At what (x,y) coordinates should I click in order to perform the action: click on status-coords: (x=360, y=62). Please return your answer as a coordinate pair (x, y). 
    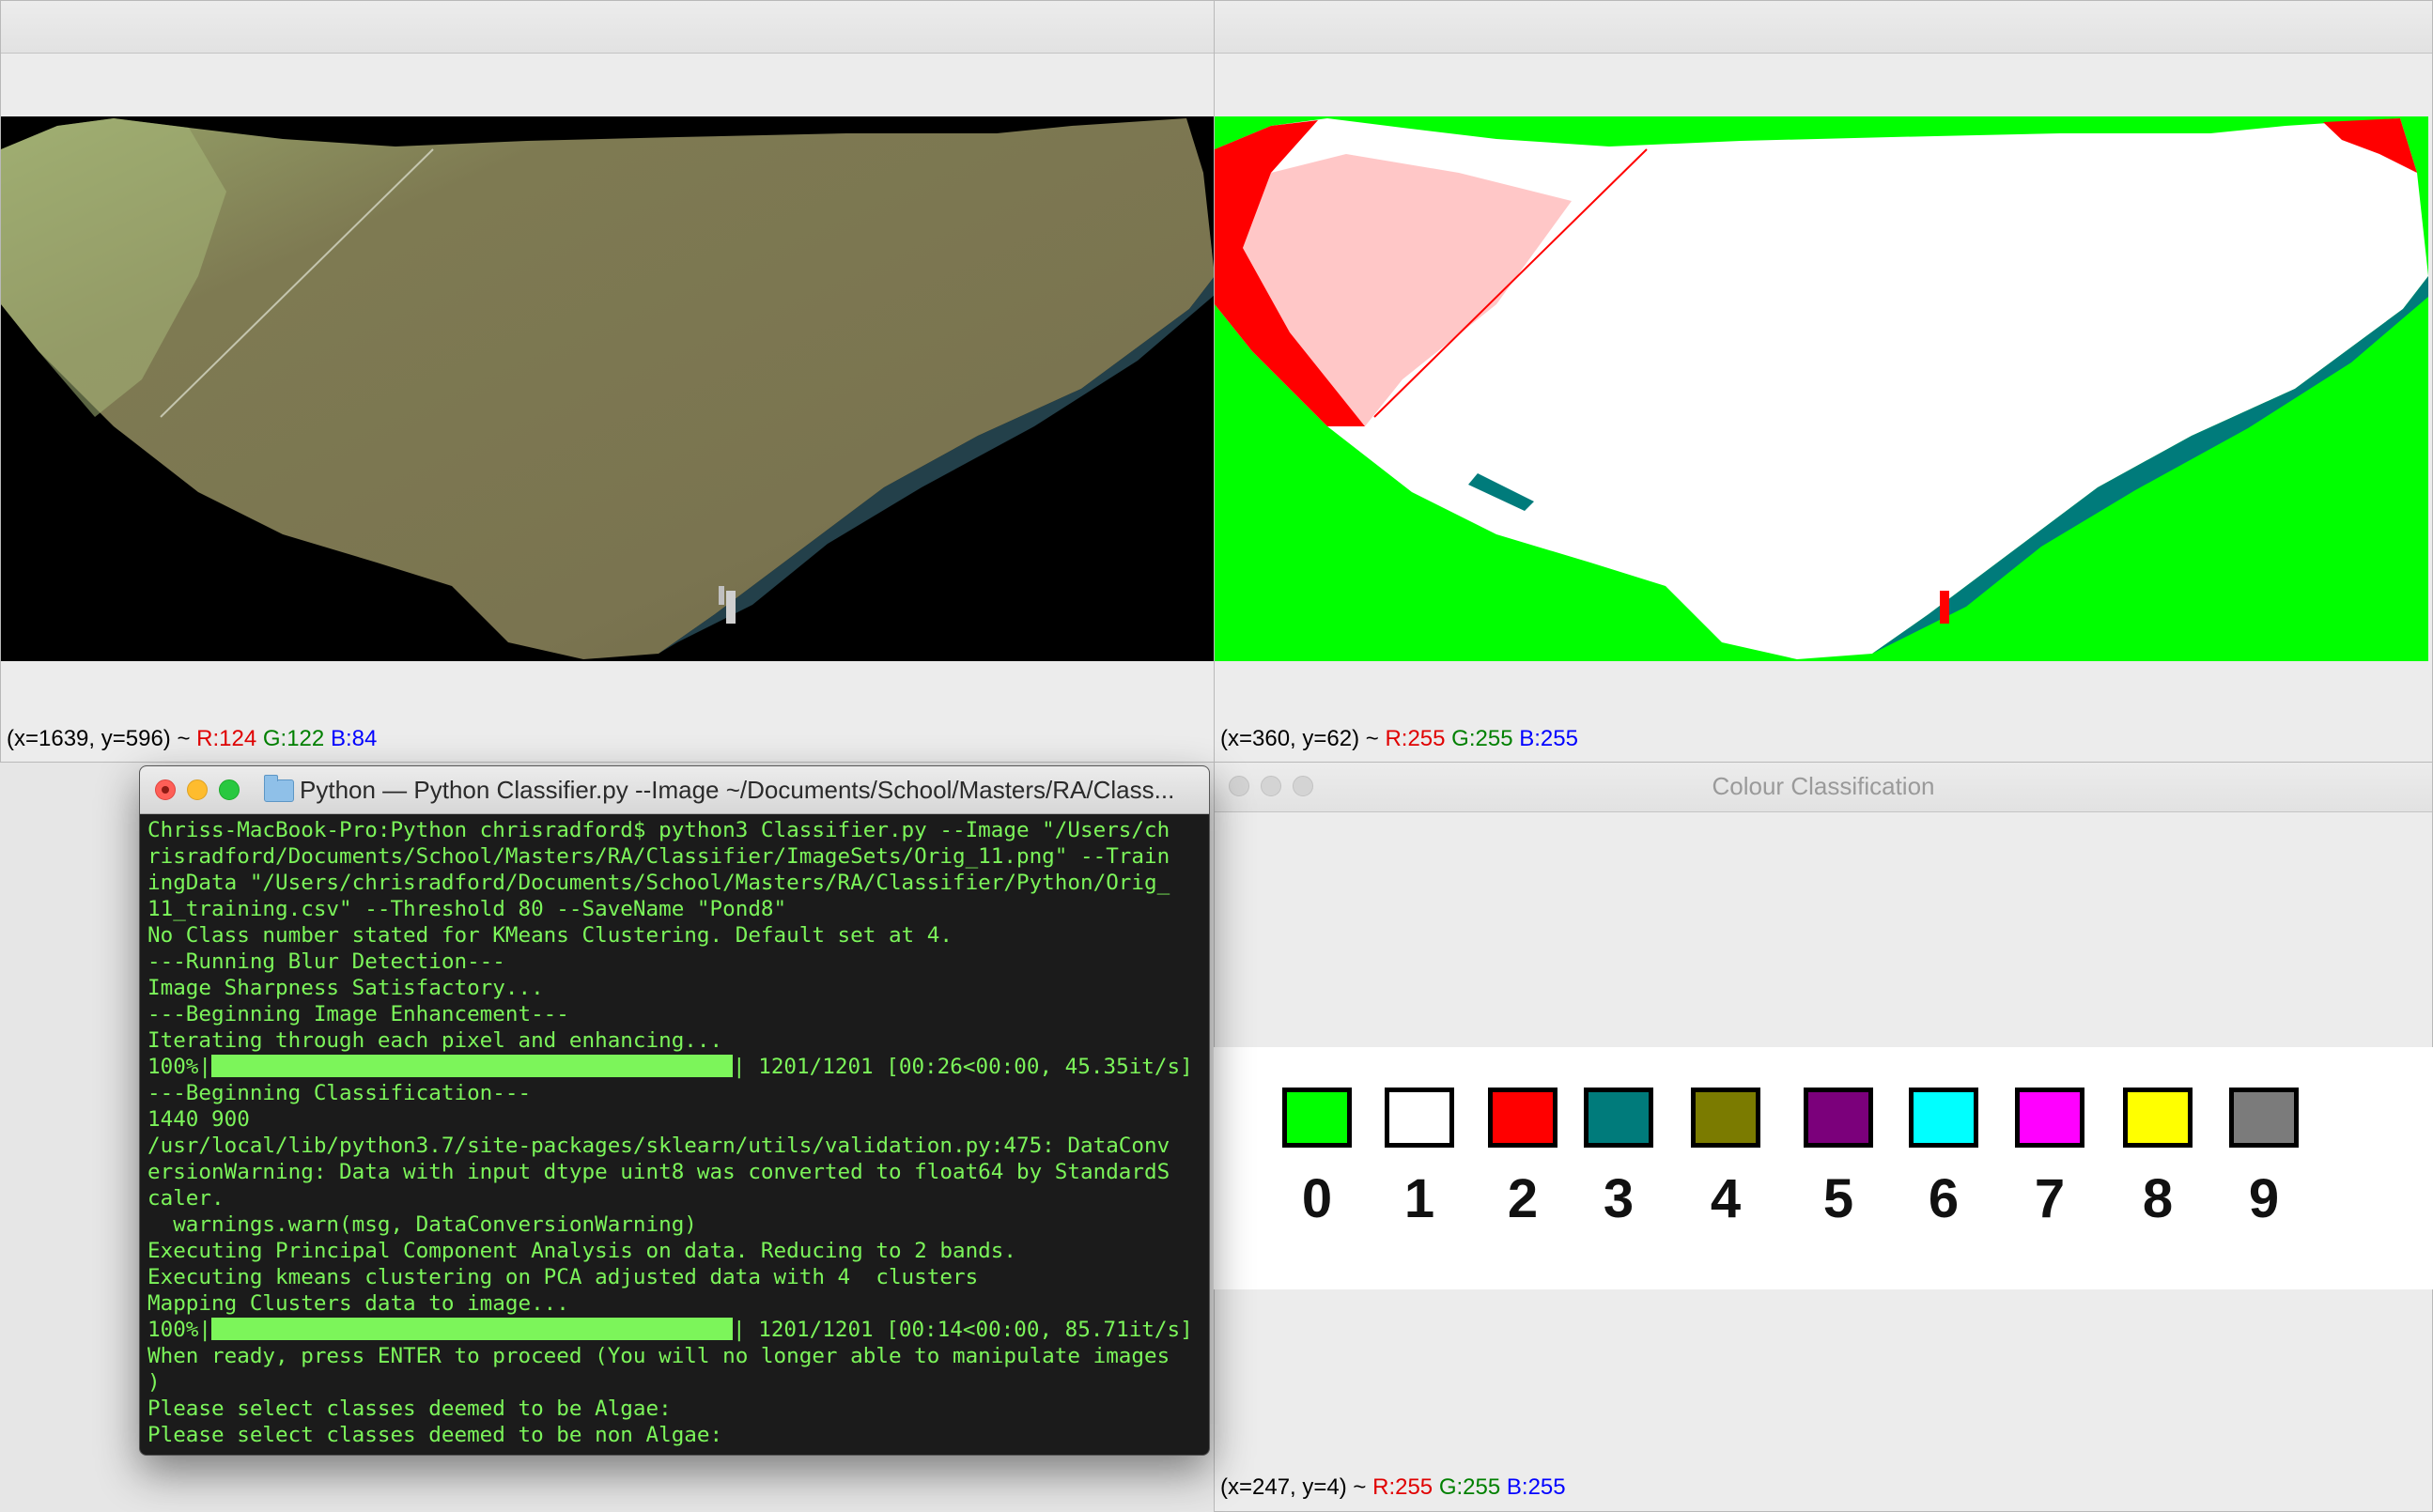
    Looking at the image, I should click on (1290, 738).